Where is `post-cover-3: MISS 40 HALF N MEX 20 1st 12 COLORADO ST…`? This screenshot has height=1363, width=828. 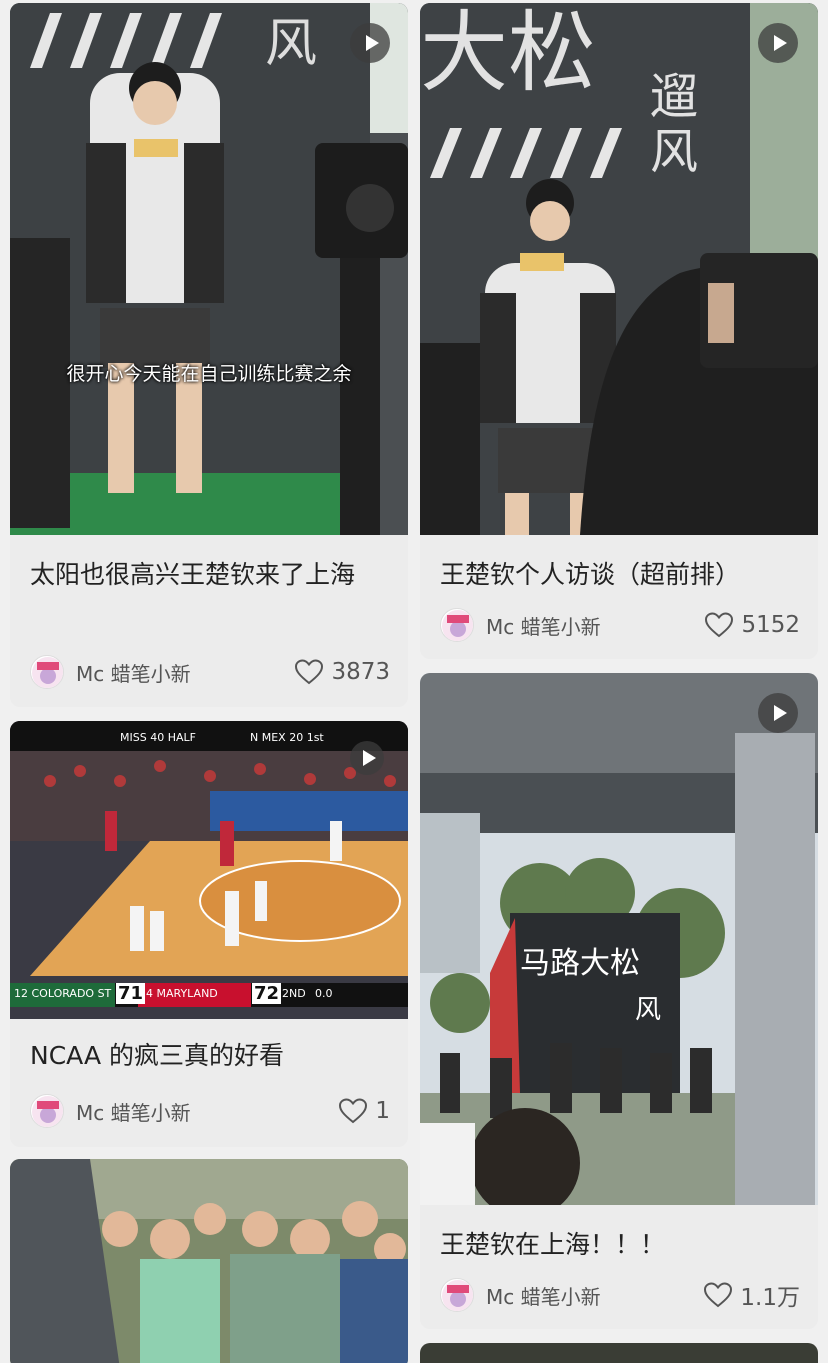 post-cover-3: MISS 40 HALF N MEX 20 1st 12 COLORADO ST… is located at coordinates (209, 870).